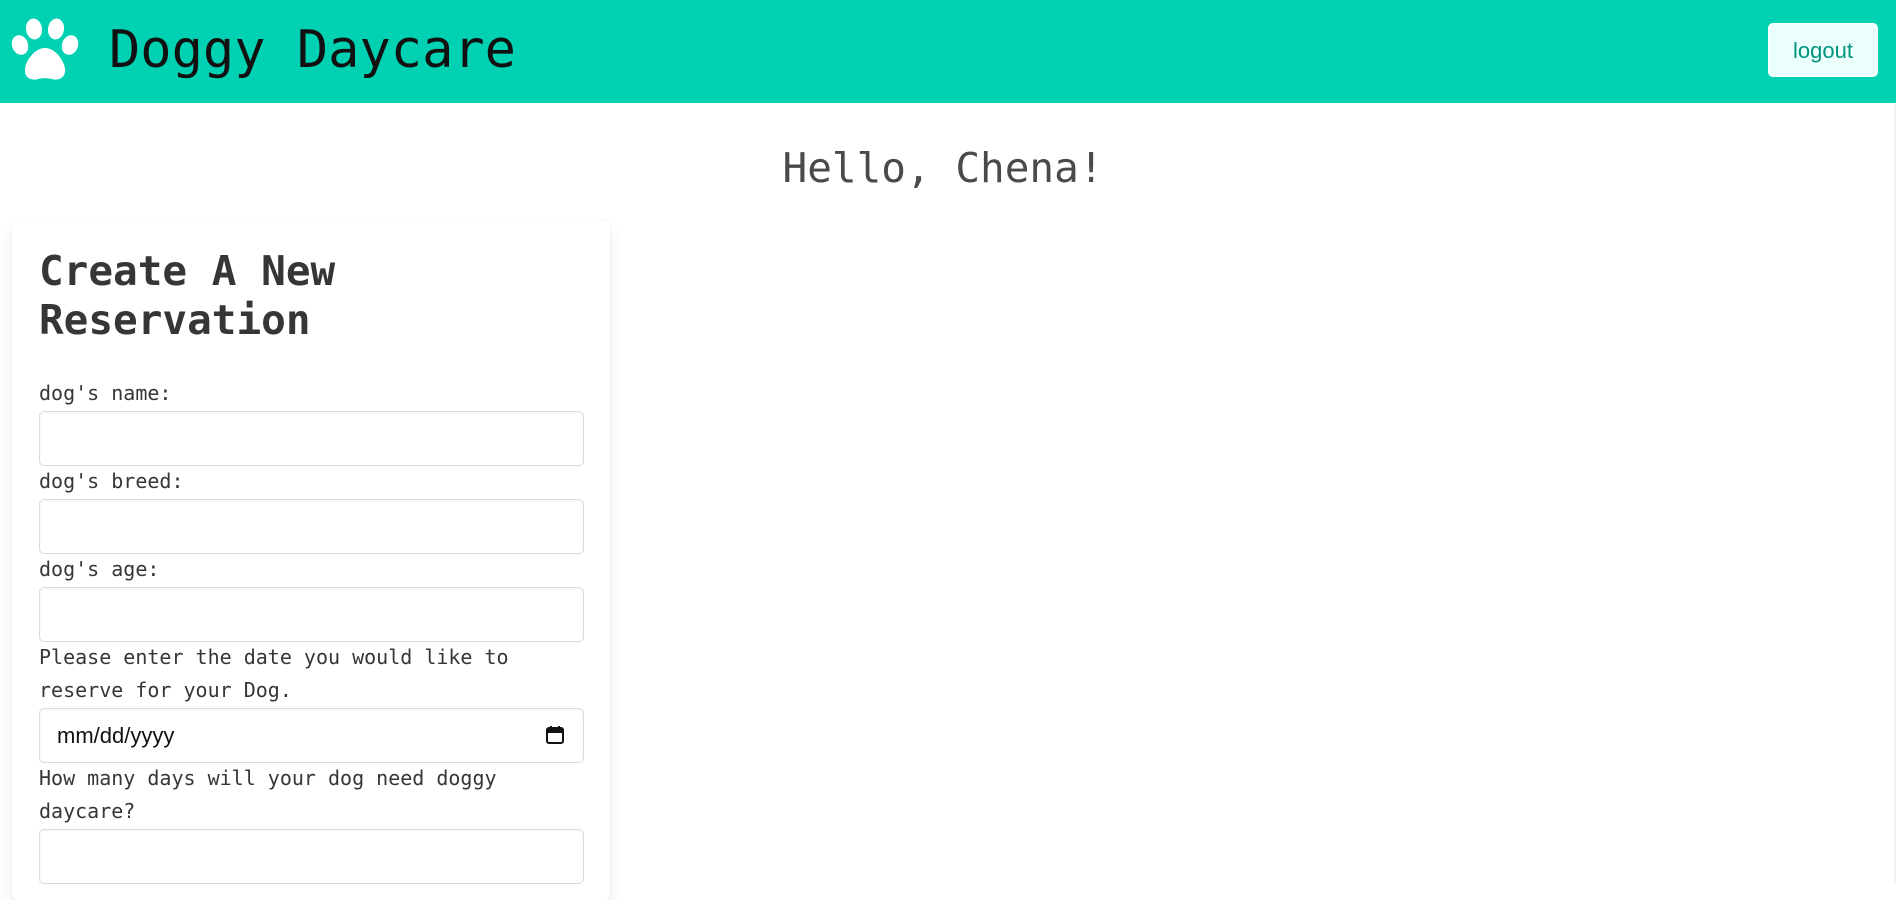  Describe the element at coordinates (187, 295) in the screenshot. I see `form-title: Create A New Reservation` at that location.